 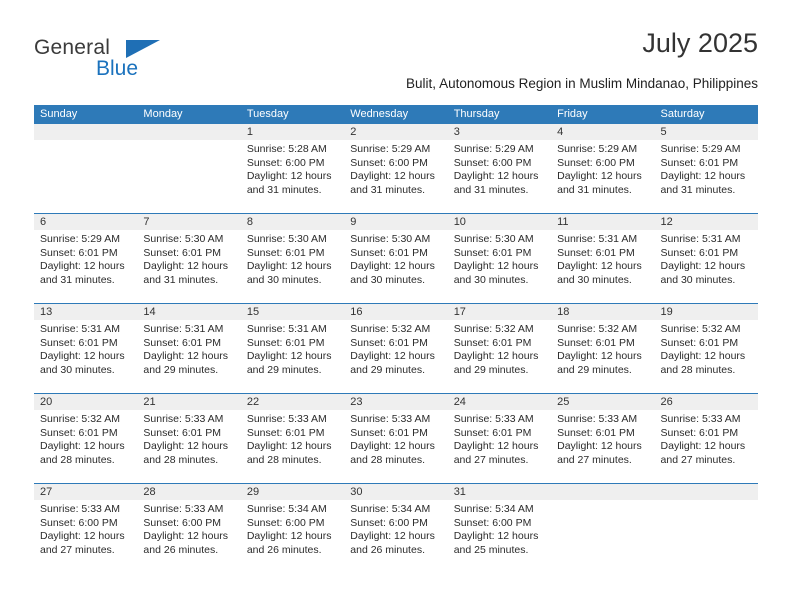 What do you see at coordinates (395, 402) in the screenshot?
I see `day-number: 23` at bounding box center [395, 402].